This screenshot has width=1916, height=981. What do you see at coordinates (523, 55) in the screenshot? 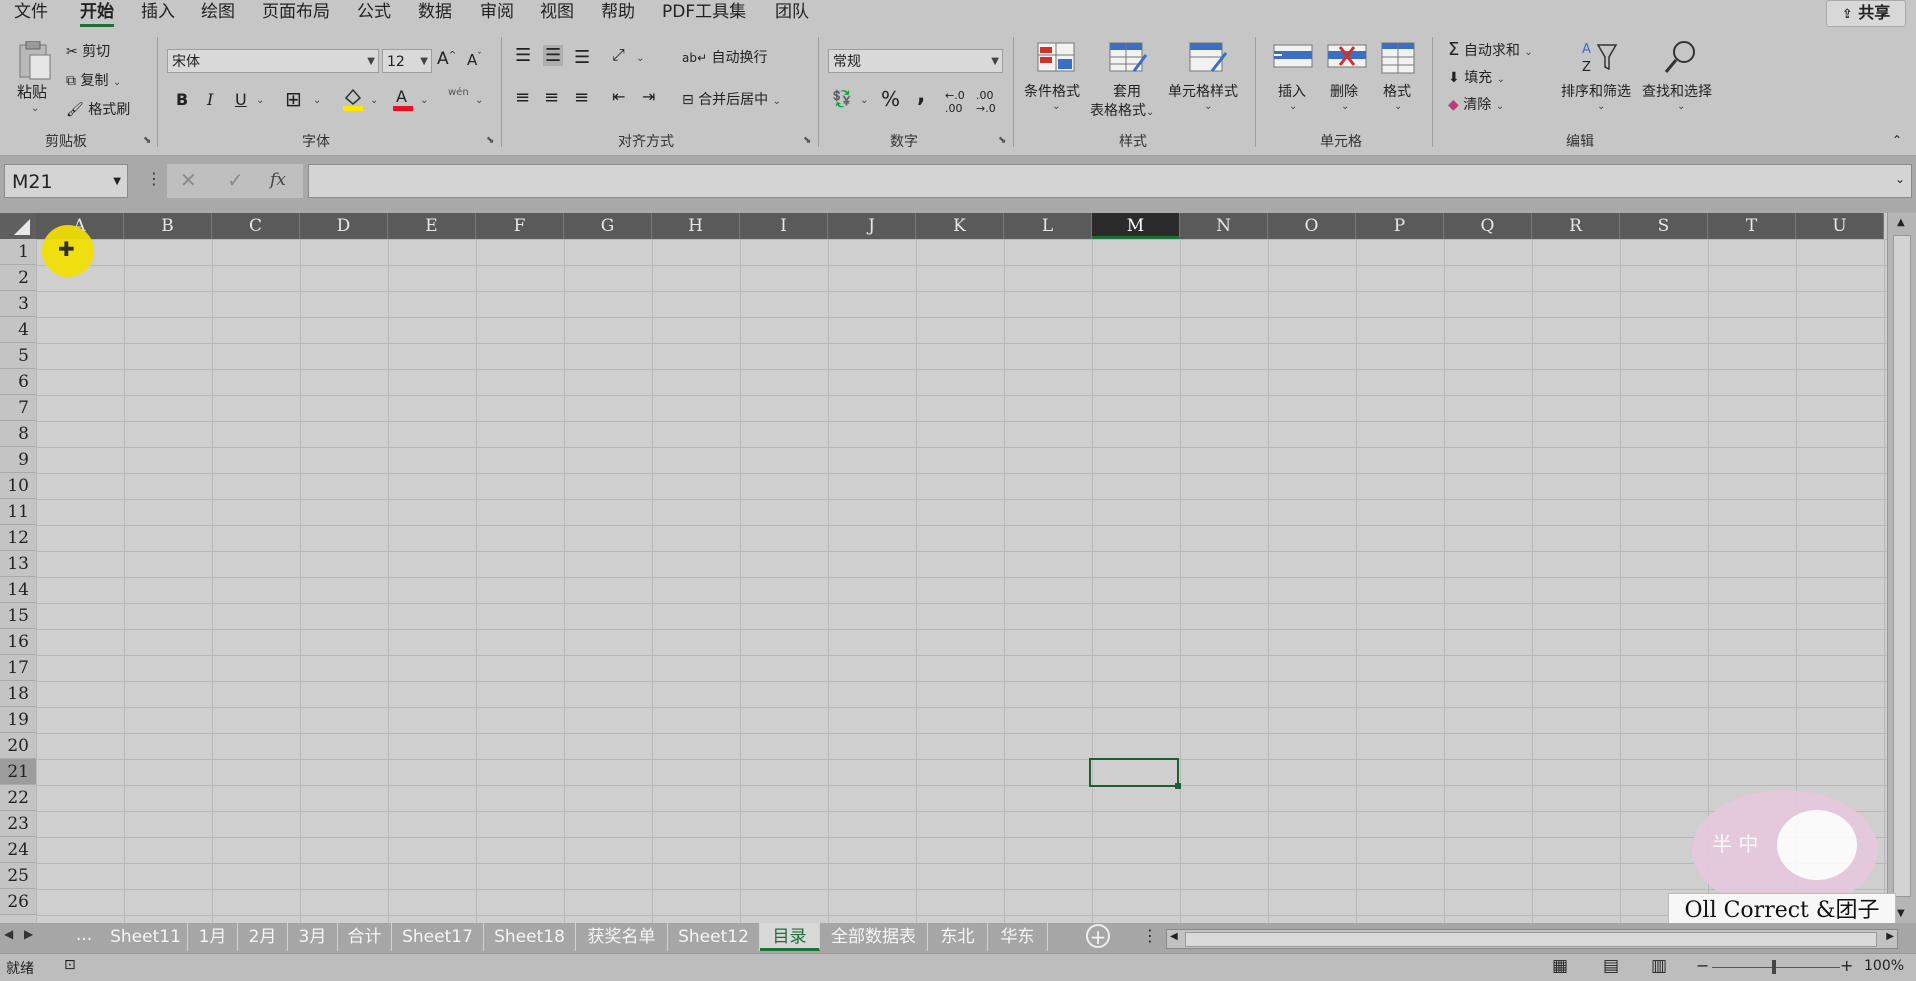
I see `align-top-icon: ☰` at bounding box center [523, 55].